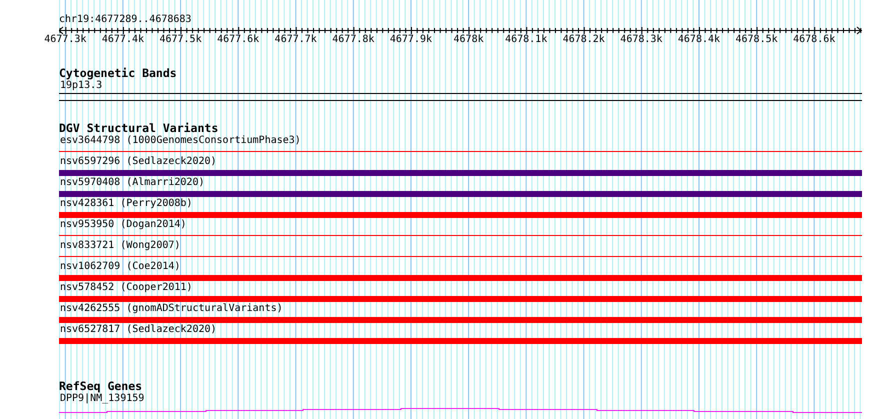 Image resolution: width=890 pixels, height=419 pixels. What do you see at coordinates (138, 330) in the screenshot?
I see `variant-label: nsv6527817 (Sedlazeck2020)` at bounding box center [138, 330].